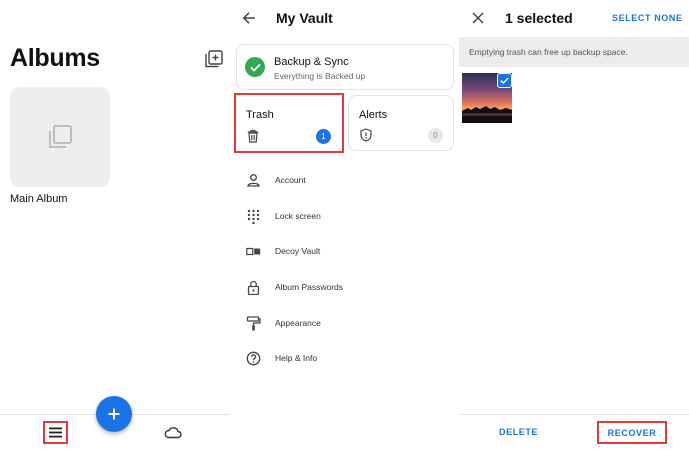  Describe the element at coordinates (55, 58) in the screenshot. I see `page-title: Albums` at that location.